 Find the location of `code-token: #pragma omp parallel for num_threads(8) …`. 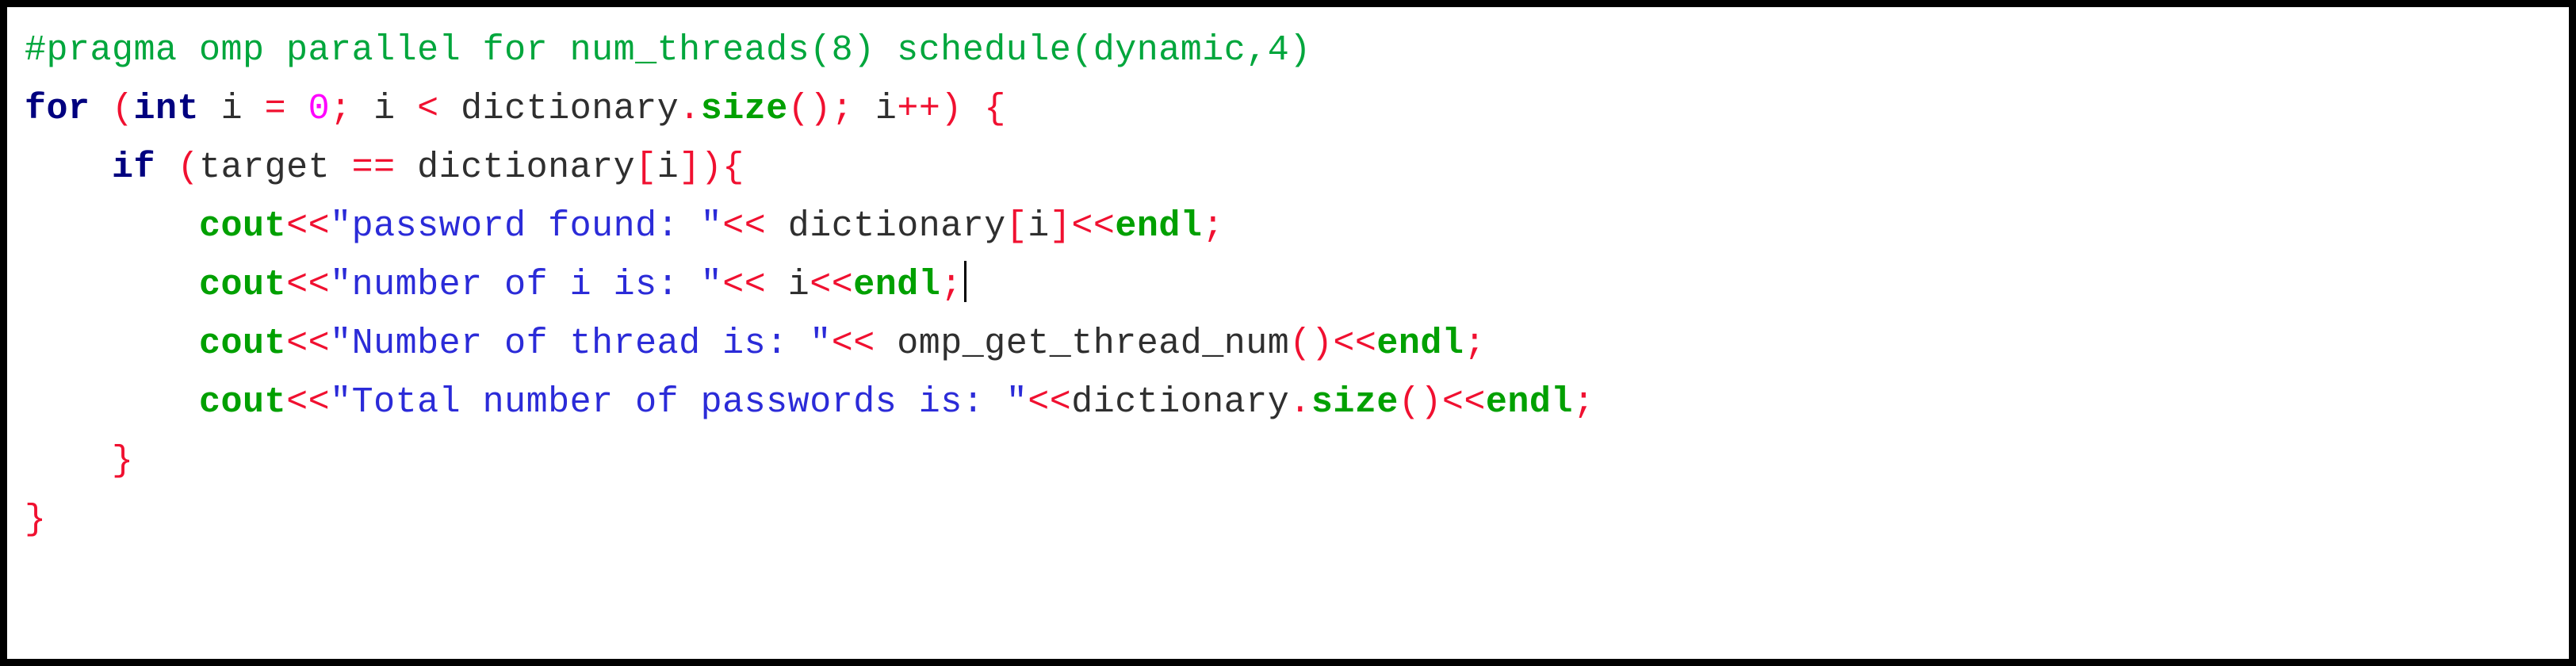

code-token: #pragma omp parallel for num_threads(8) … is located at coordinates (668, 50).